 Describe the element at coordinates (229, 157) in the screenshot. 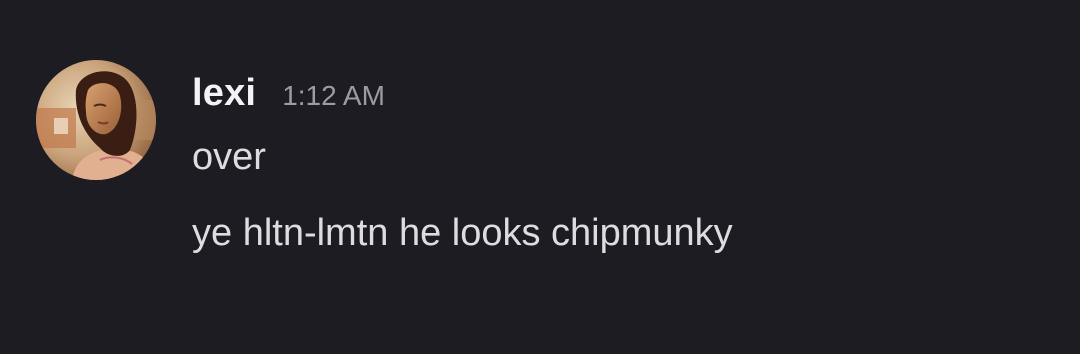

I see `message-text: over` at that location.